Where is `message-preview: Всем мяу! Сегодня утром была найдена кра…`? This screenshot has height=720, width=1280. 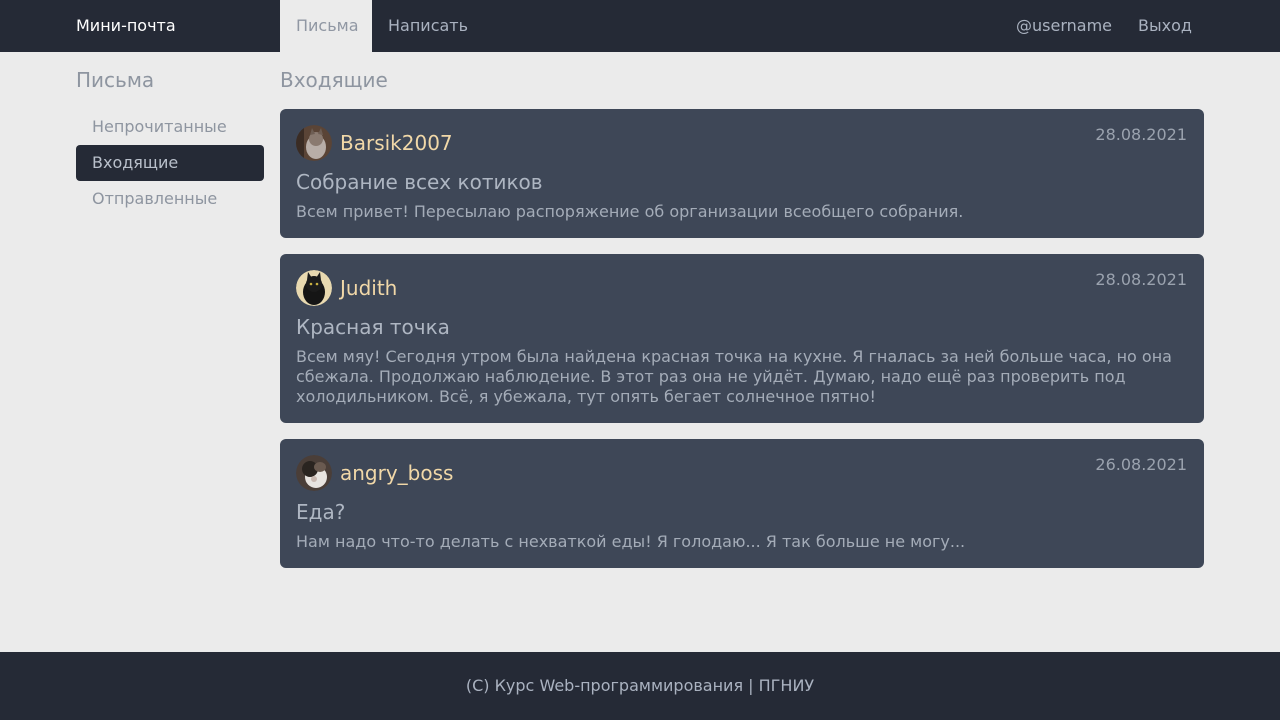 message-preview: Всем мяу! Сегодня утром была найдена кра… is located at coordinates (734, 376).